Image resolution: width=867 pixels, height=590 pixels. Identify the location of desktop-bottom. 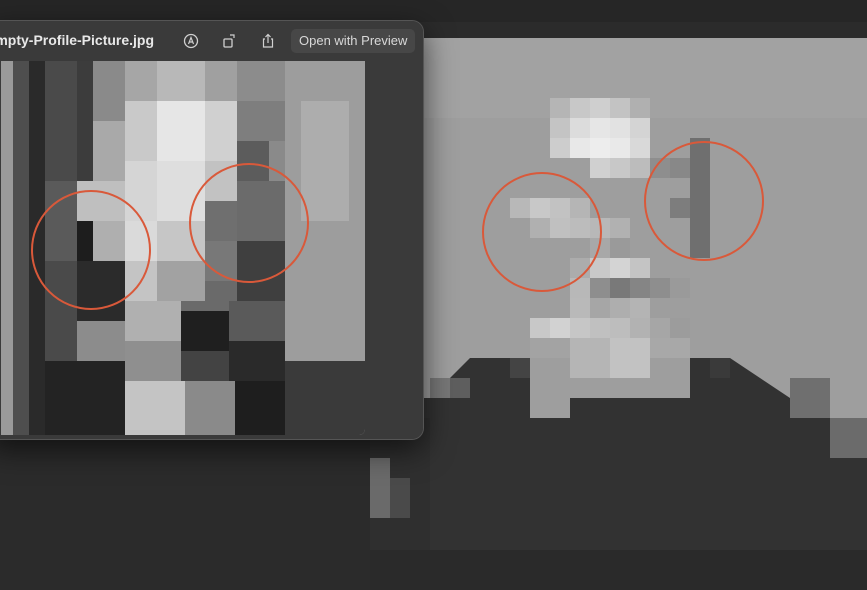
(618, 570).